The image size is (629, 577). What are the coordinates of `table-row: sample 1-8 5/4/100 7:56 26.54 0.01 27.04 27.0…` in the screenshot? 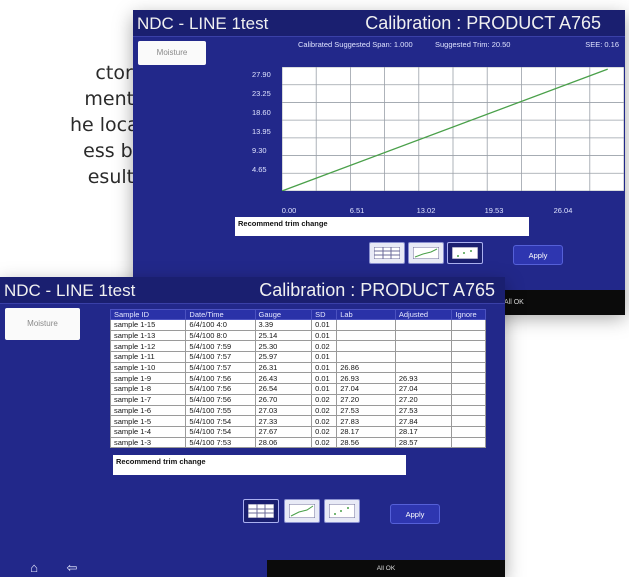 It's located at (297, 389).